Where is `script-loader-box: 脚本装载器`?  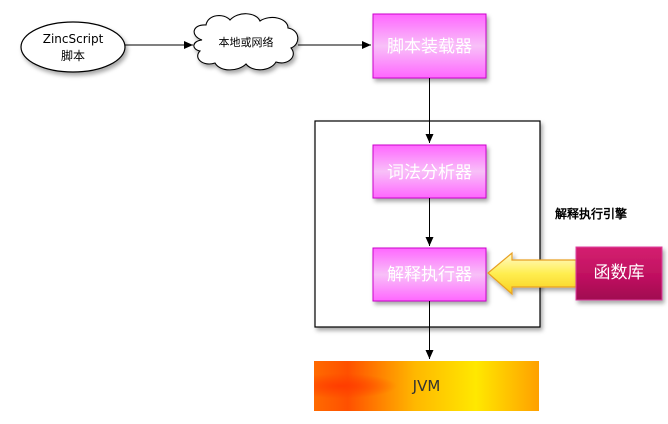 script-loader-box: 脚本装载器 is located at coordinates (429, 46).